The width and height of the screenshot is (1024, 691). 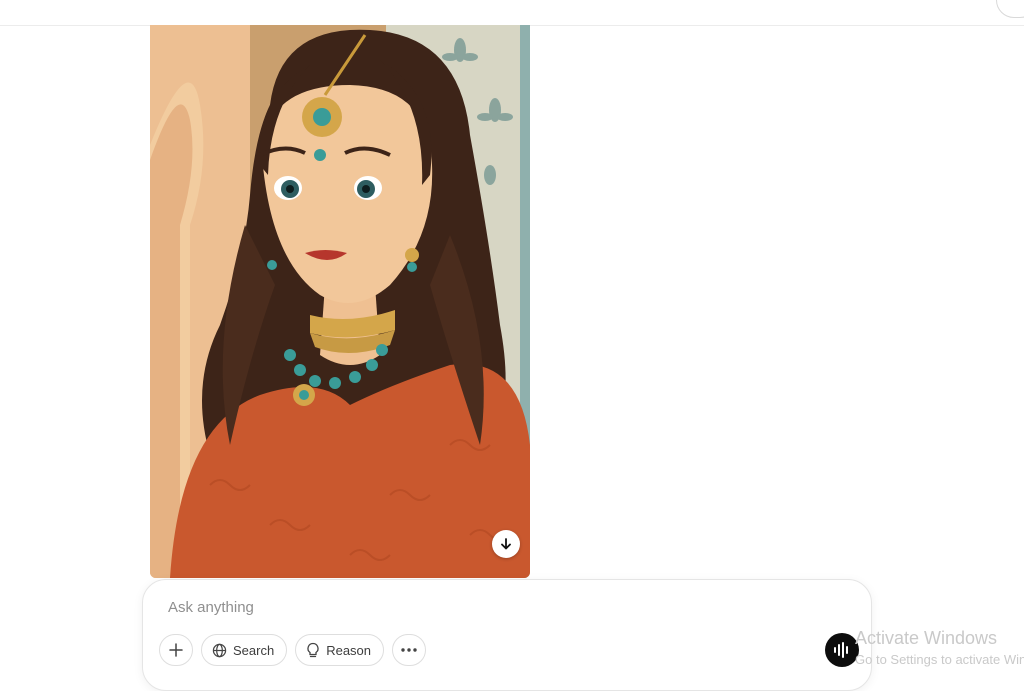 I want to click on reason-button-label: Reason, so click(x=349, y=650).